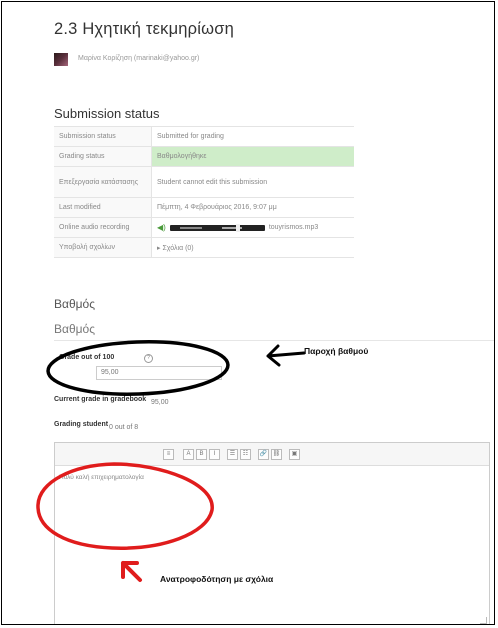  I want to click on red-arrow, so click(131, 571).